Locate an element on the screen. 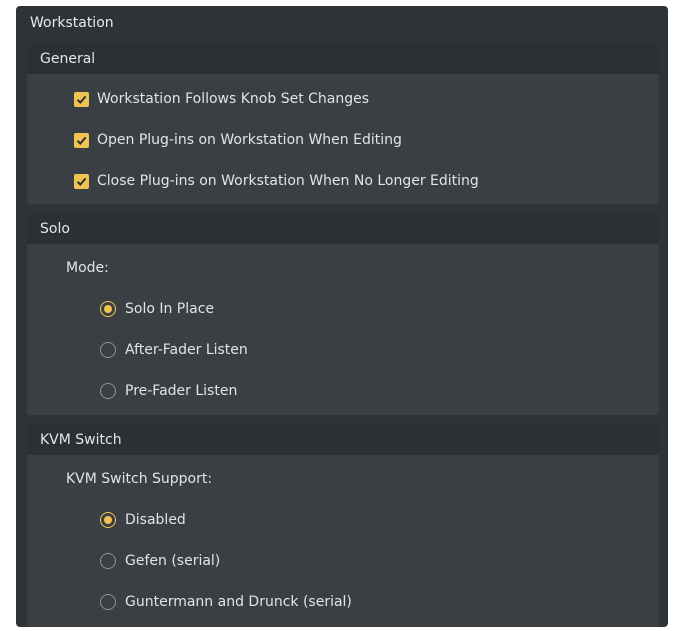 The height and width of the screenshot is (631, 682). solo-header: Solo is located at coordinates (343, 228).